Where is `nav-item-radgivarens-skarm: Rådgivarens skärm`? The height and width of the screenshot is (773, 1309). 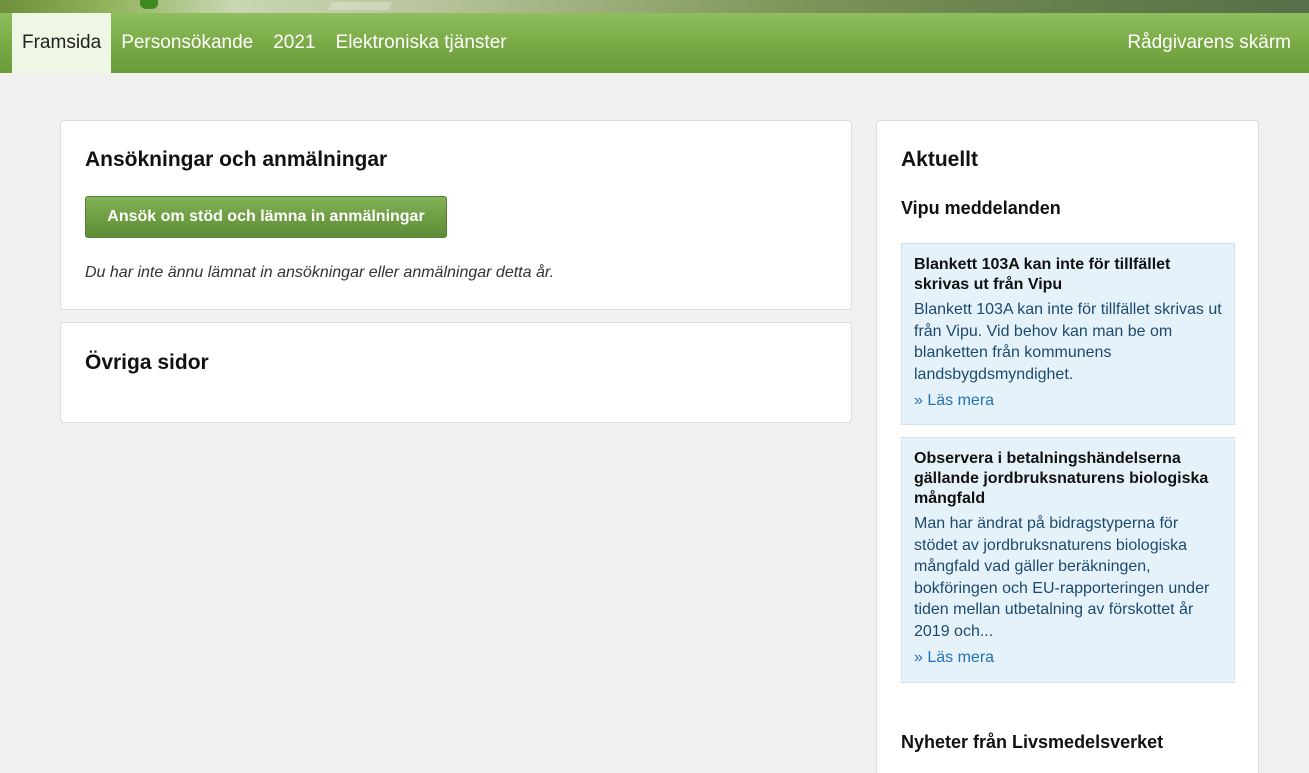
nav-item-radgivarens-skarm: Rådgivarens skärm is located at coordinates (1213, 43).